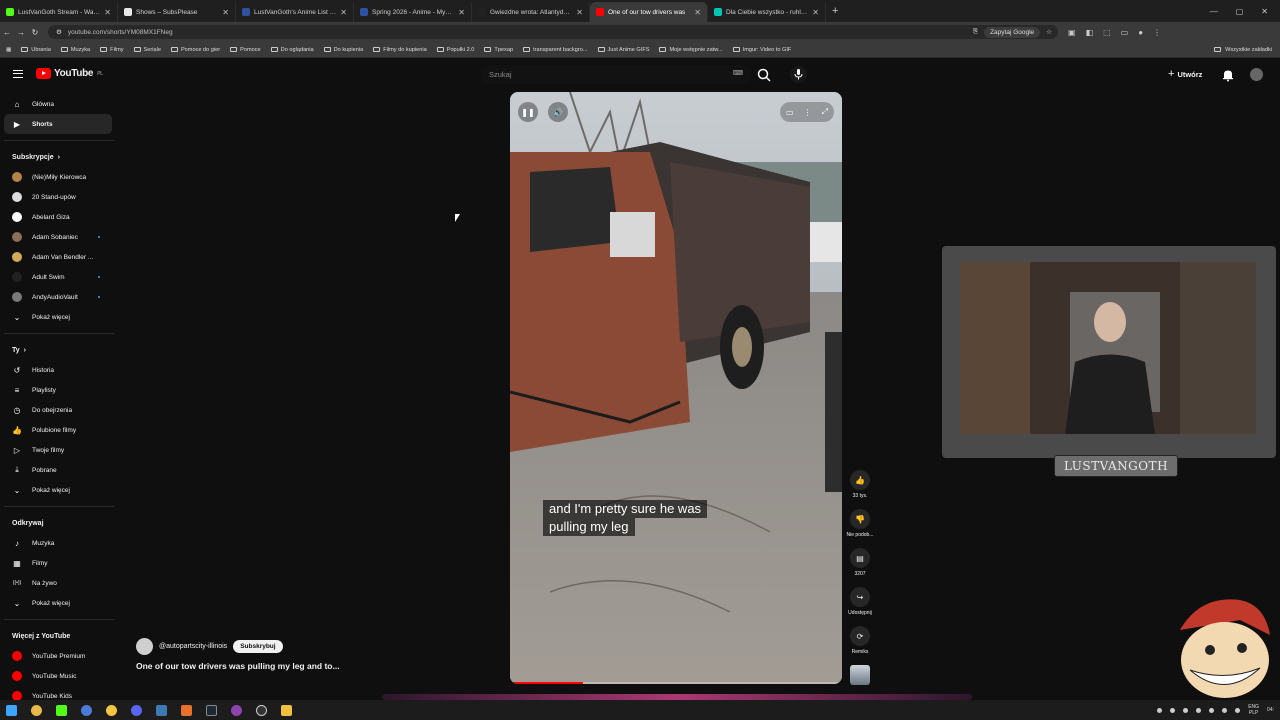 This screenshot has height=720, width=1280. What do you see at coordinates (1270, 710) in the screenshot?
I see `clock: 04:` at bounding box center [1270, 710].